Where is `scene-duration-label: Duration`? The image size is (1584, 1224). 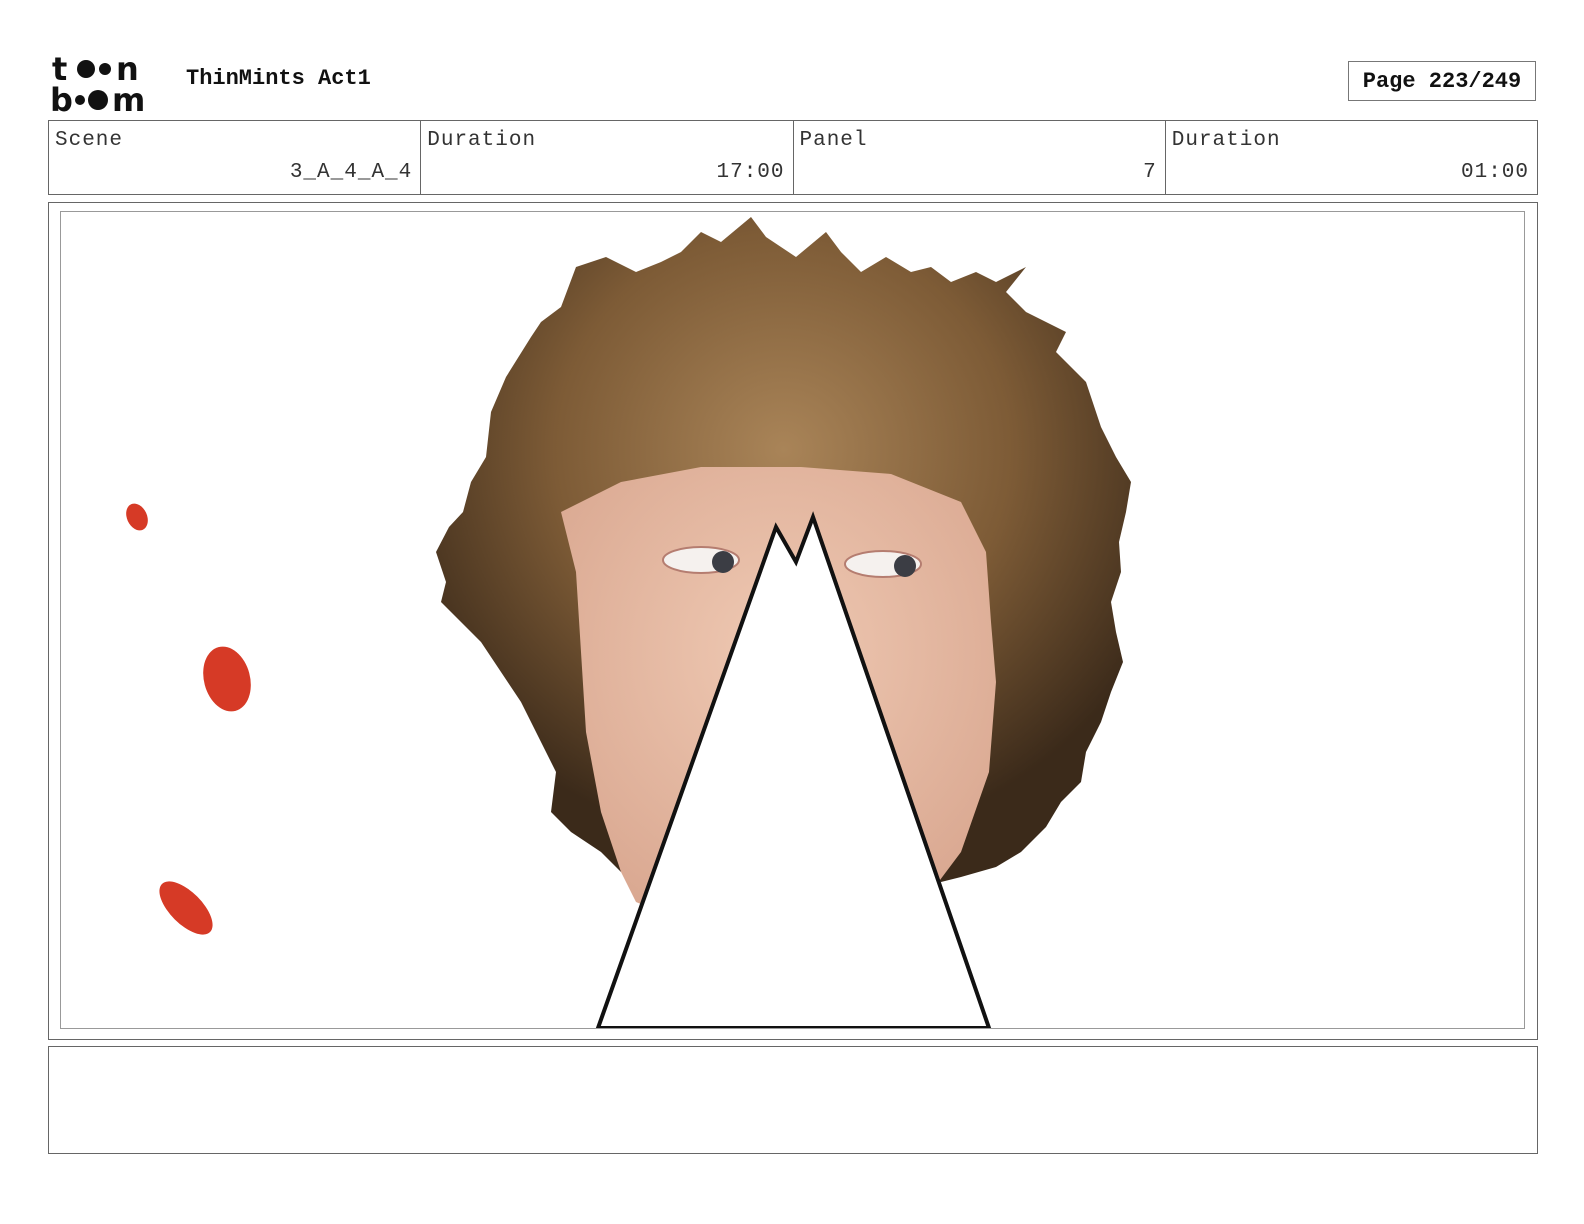 scene-duration-label: Duration is located at coordinates (482, 140).